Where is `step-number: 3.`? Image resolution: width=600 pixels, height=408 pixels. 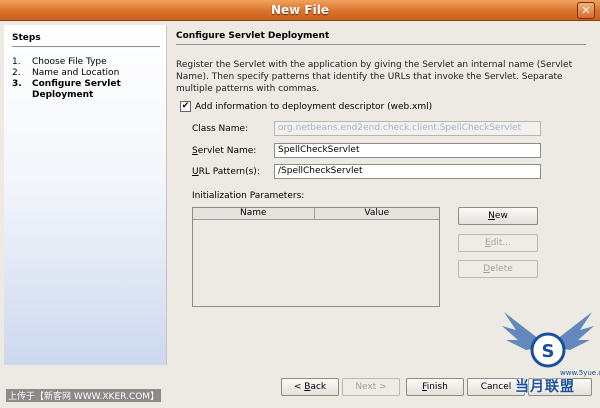 step-number: 3. is located at coordinates (17, 84).